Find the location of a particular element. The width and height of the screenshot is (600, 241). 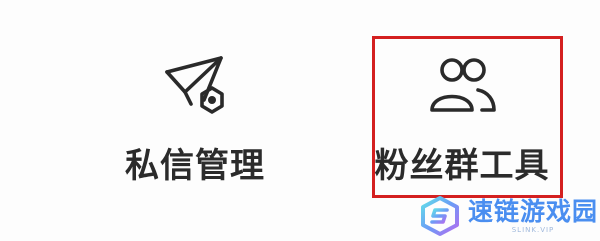

watermark: 速链游戏园 SLINK.VIP is located at coordinates (507, 216).